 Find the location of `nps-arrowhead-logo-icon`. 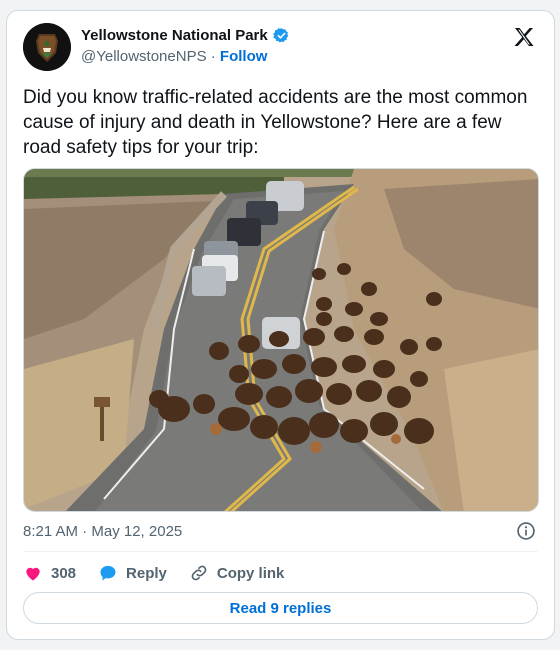

nps-arrowhead-logo-icon is located at coordinates (47, 47).